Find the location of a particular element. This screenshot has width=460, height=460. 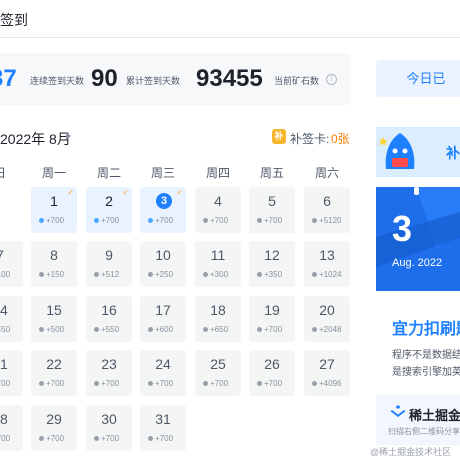

calendar-day-cell: 26 +700 is located at coordinates (272, 373).